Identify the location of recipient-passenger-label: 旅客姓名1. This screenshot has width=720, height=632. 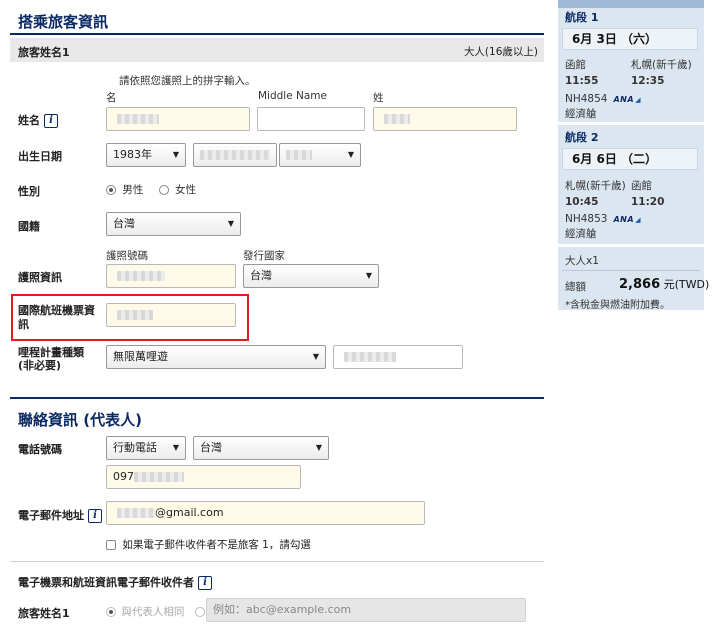
(44, 613).